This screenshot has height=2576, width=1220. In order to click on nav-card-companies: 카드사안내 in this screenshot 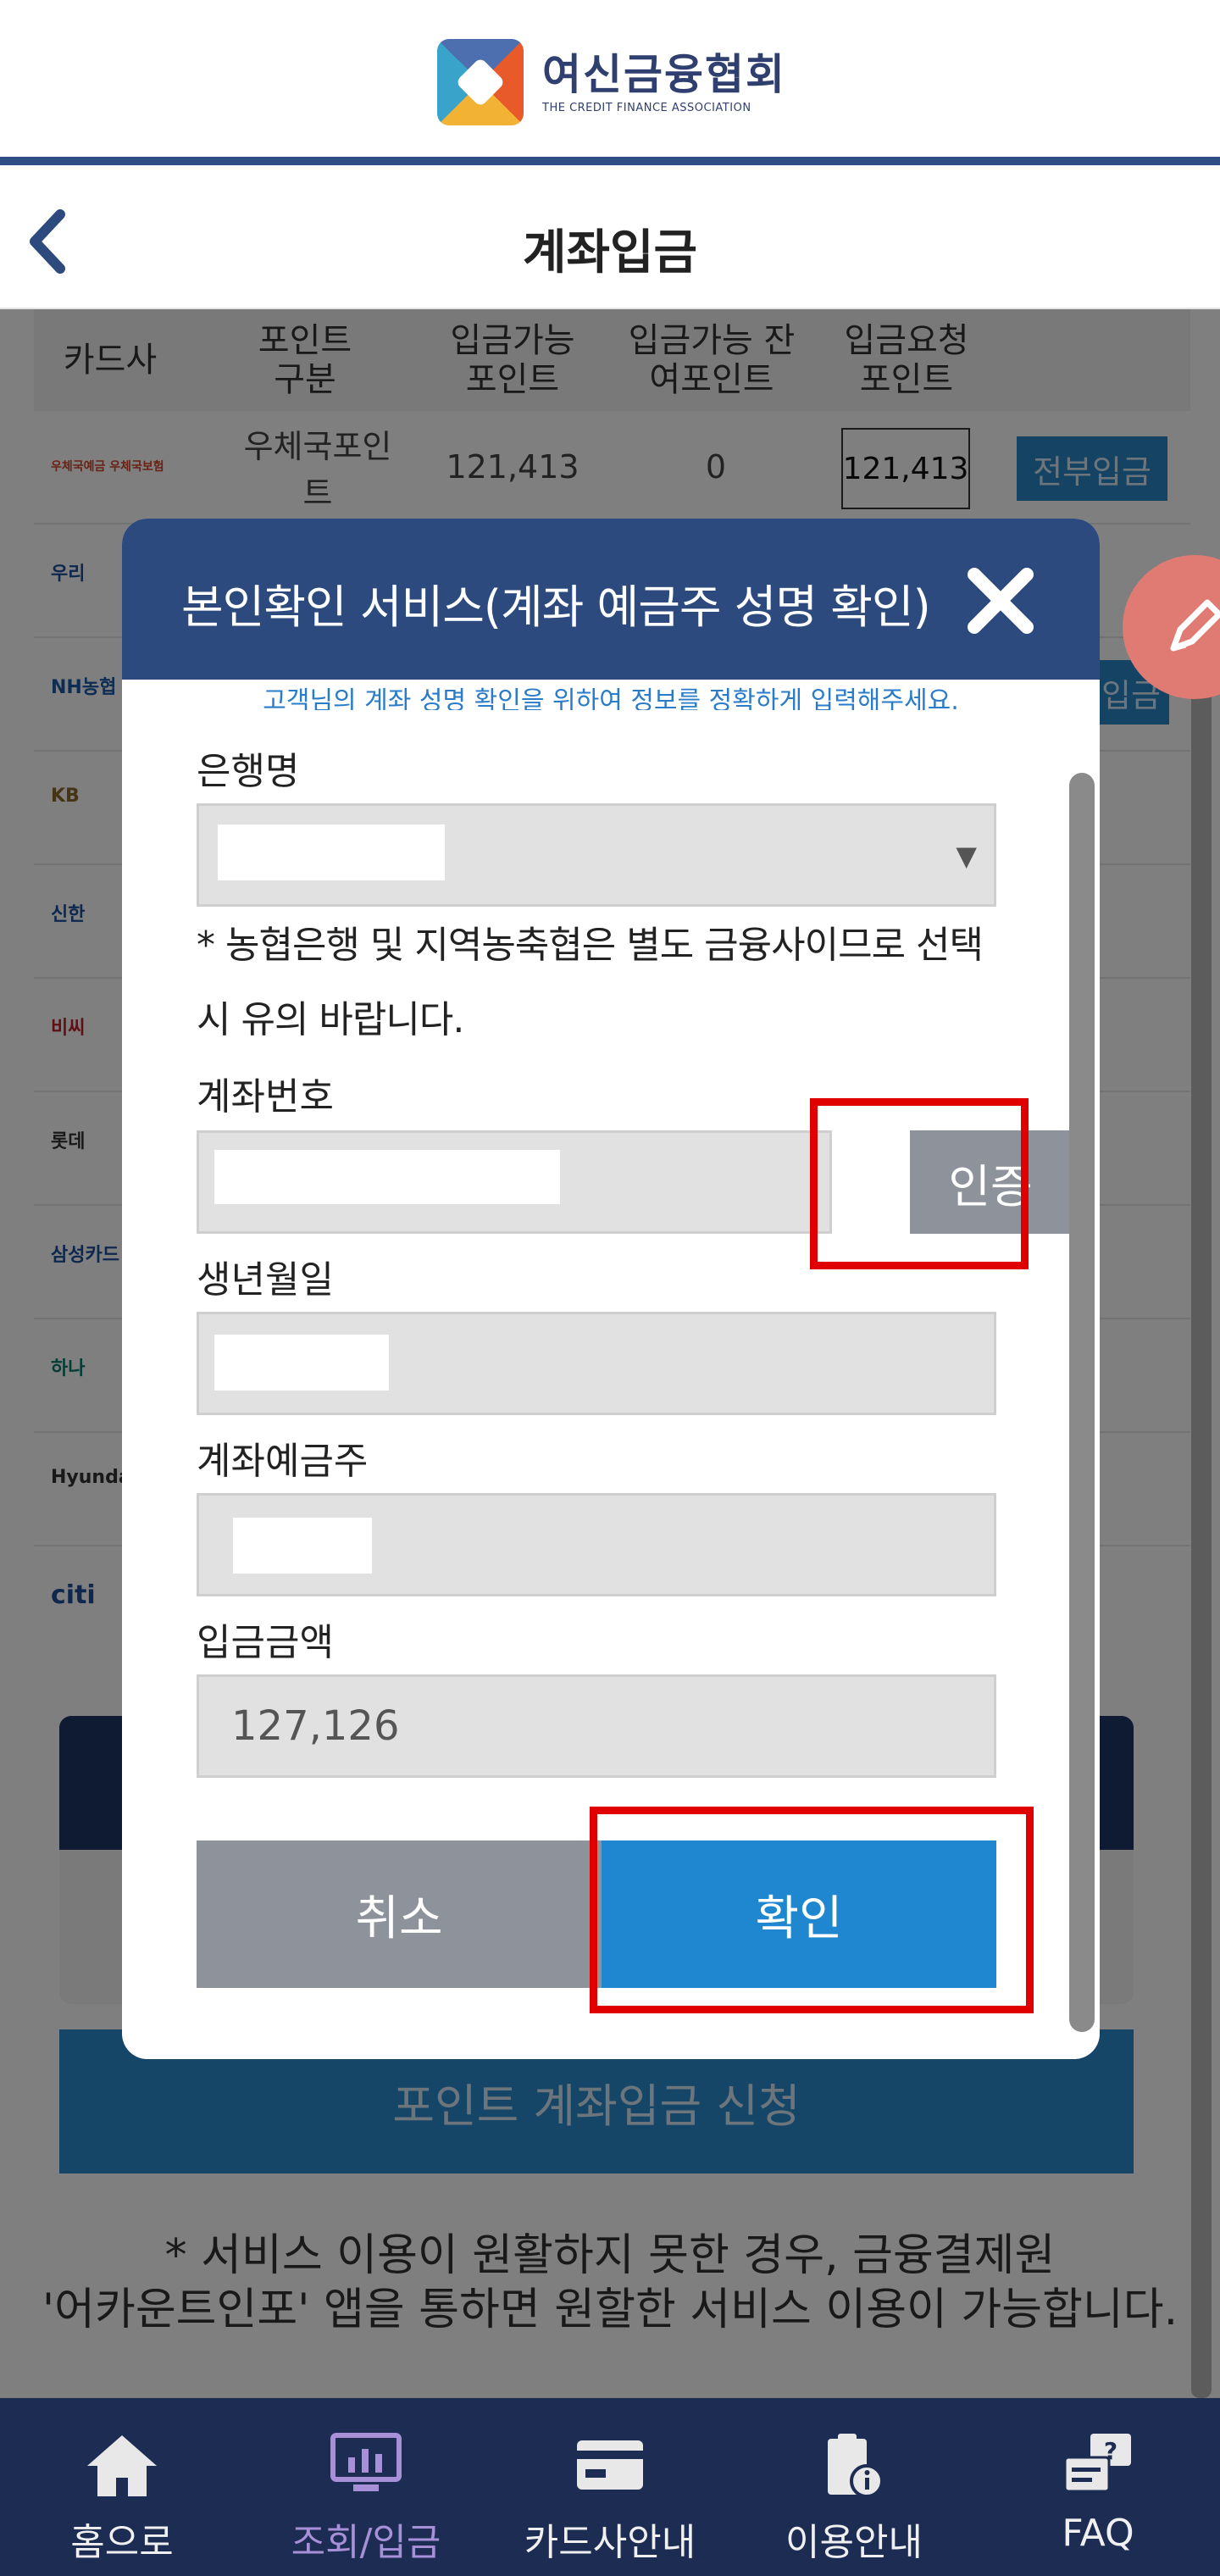, I will do `click(610, 2487)`.